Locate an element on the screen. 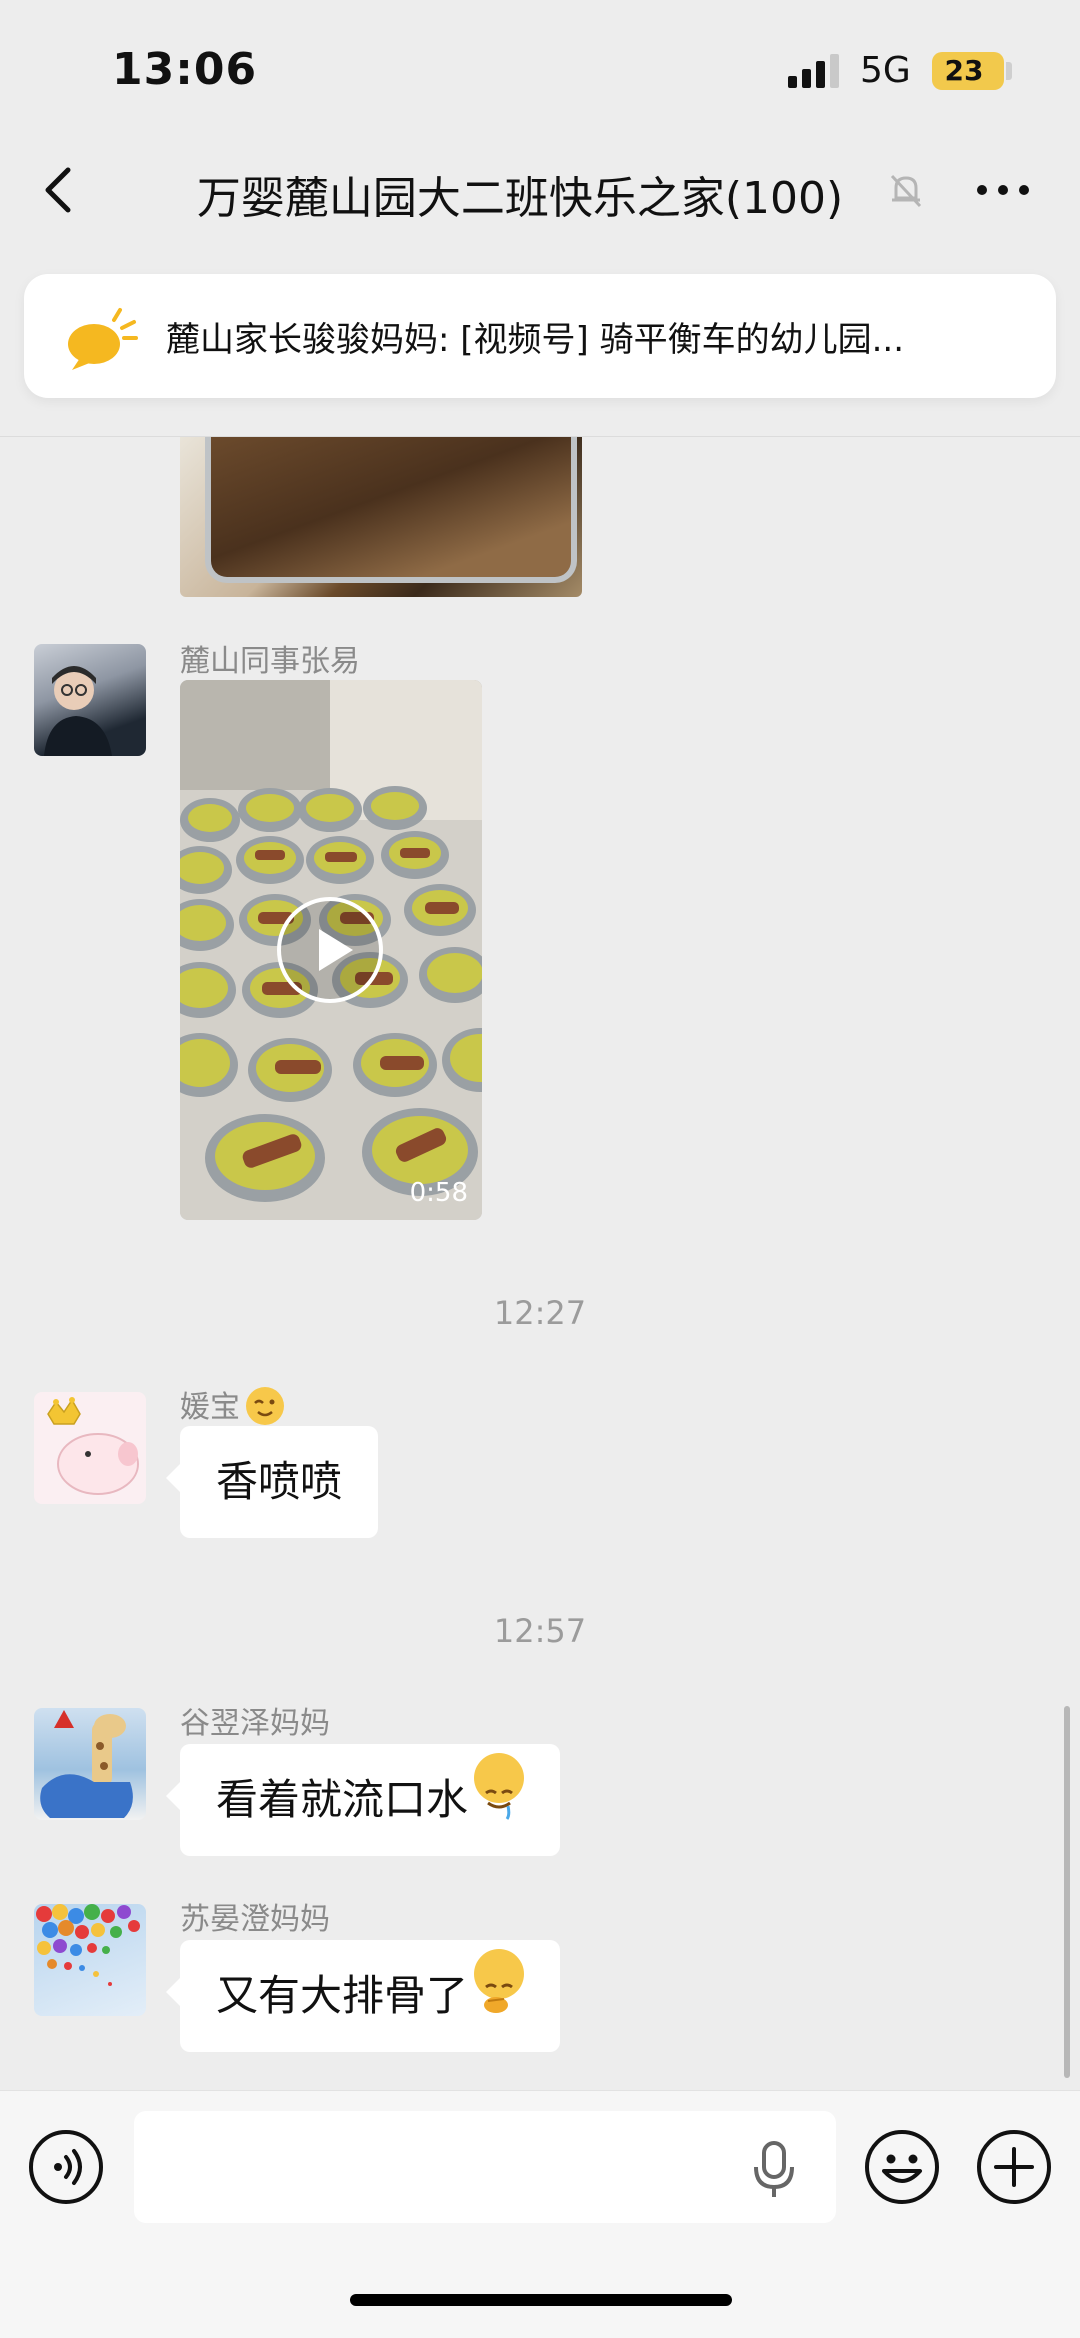  thinking-hand-over-mouth-emoji-icon is located at coordinates (499, 1981).